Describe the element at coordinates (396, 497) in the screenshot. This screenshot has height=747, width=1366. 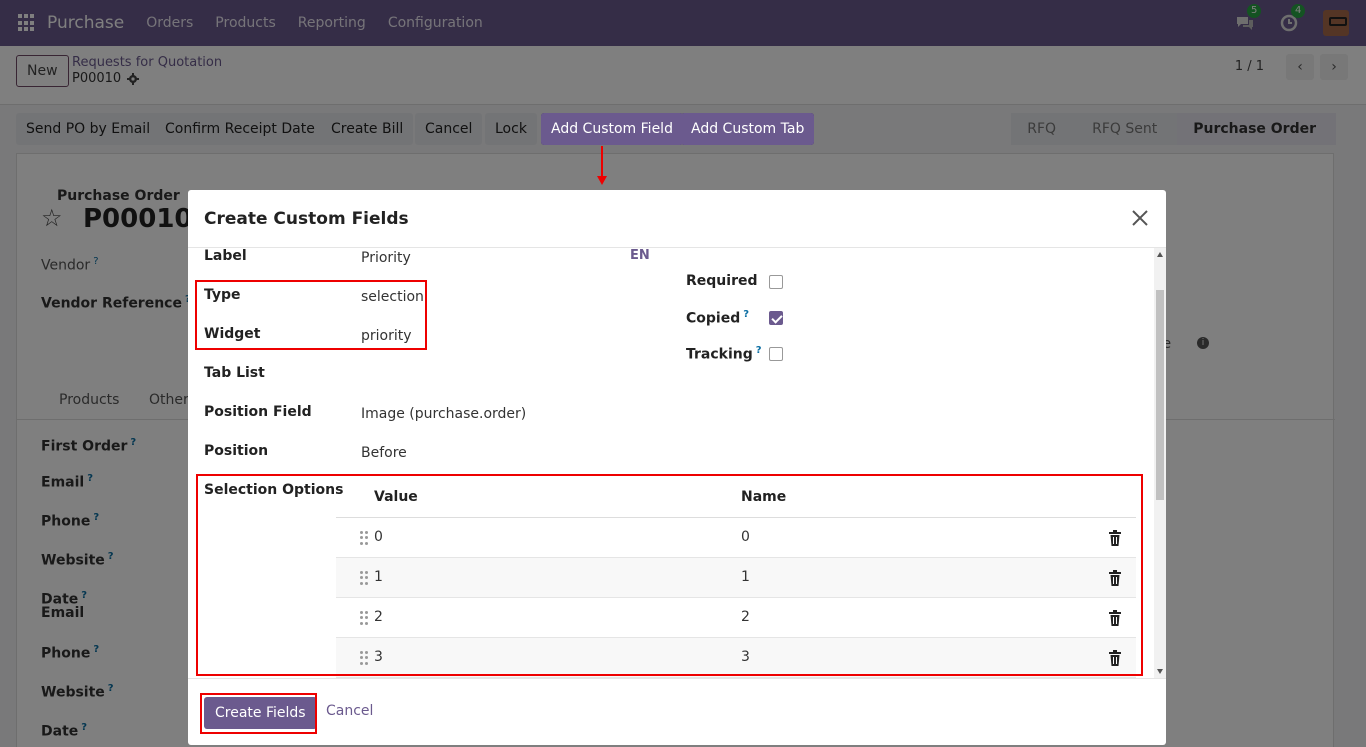
I see `column-header-value: Value` at that location.